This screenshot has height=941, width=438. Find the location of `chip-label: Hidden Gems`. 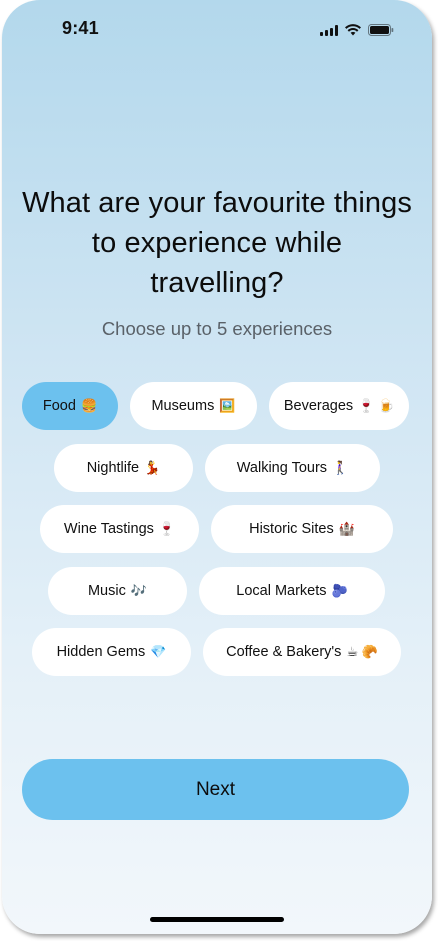

chip-label: Hidden Gems is located at coordinates (101, 652).